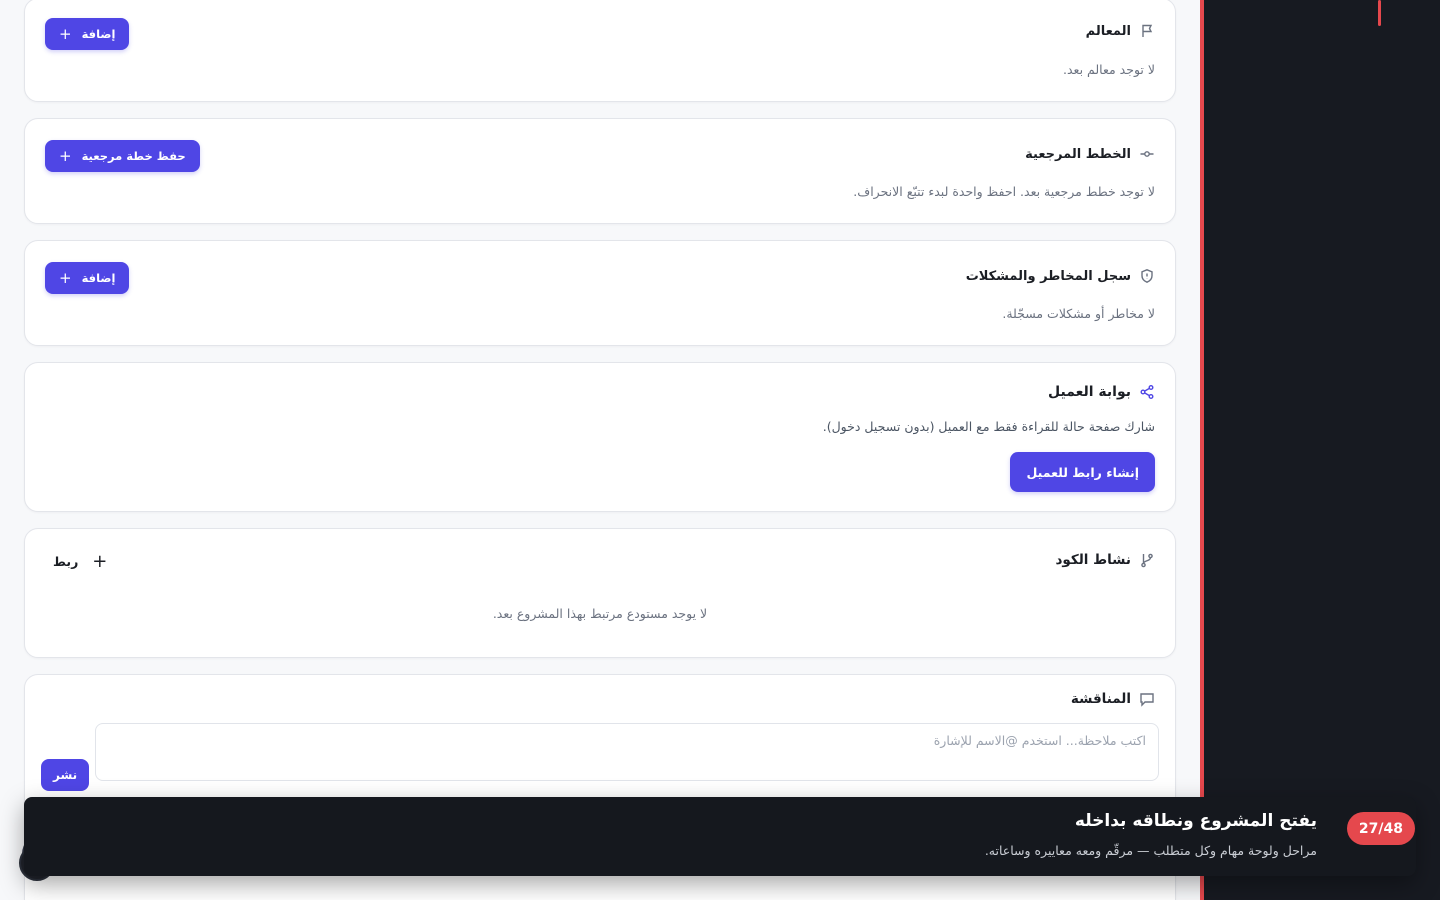  I want to click on client-portal-header: بوابة العميل, so click(1101, 392).